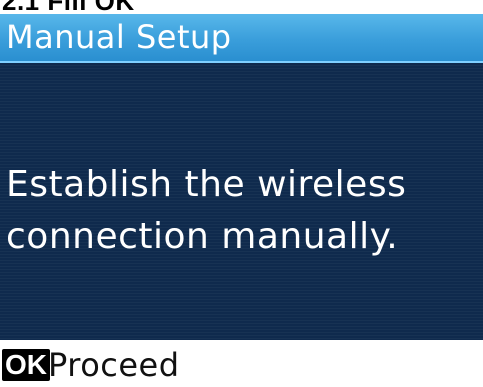 Image resolution: width=483 pixels, height=387 pixels. What do you see at coordinates (241, 7) in the screenshot?
I see `clipped-header-text: 2.1 Fill OK` at bounding box center [241, 7].